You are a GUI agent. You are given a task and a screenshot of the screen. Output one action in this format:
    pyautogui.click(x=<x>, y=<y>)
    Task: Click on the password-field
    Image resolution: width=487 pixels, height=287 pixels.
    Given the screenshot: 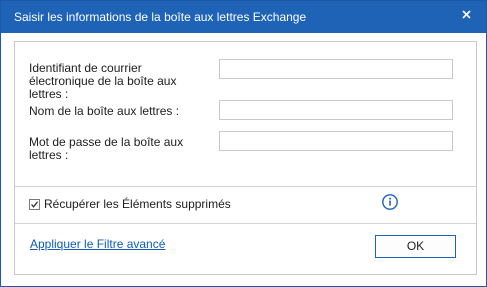 What is the action you would take?
    pyautogui.click(x=336, y=141)
    